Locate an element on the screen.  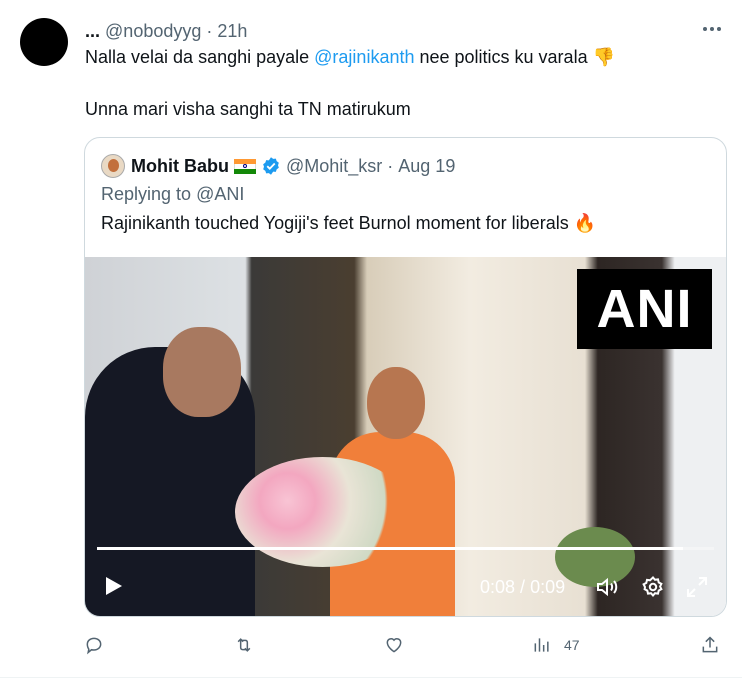
retweet-icon is located at coordinates (244, 645).